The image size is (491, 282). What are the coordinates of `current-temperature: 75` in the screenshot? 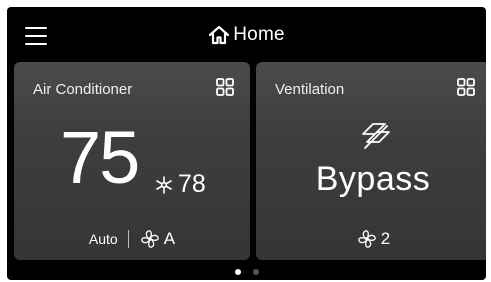 It's located at (100, 157).